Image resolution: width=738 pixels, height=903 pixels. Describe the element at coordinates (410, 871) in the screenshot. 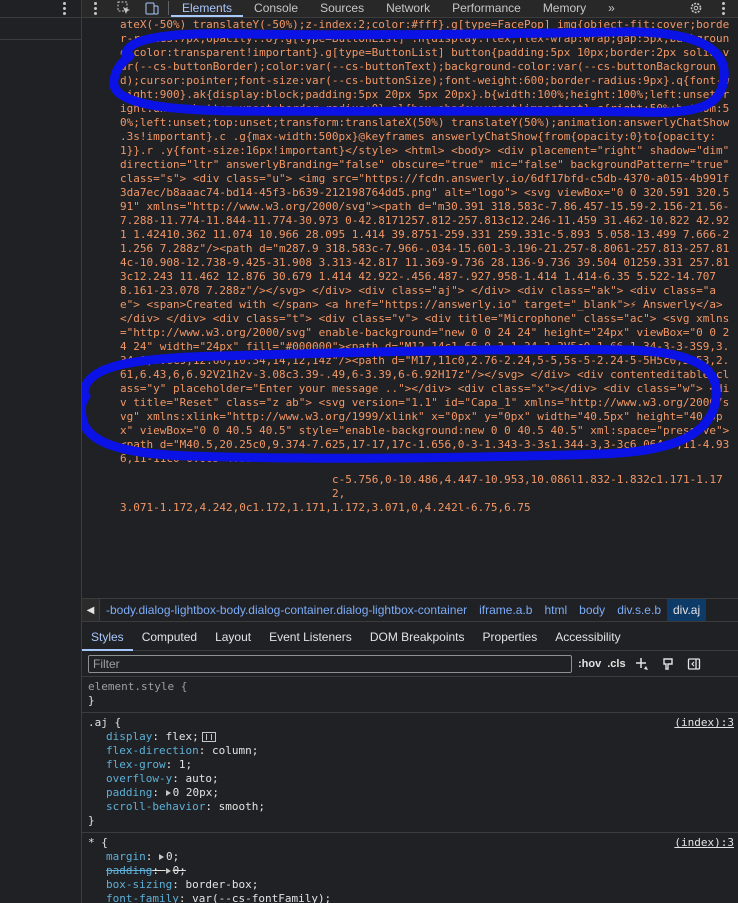

I see `style-declaration-overridden: padding: 0;` at that location.